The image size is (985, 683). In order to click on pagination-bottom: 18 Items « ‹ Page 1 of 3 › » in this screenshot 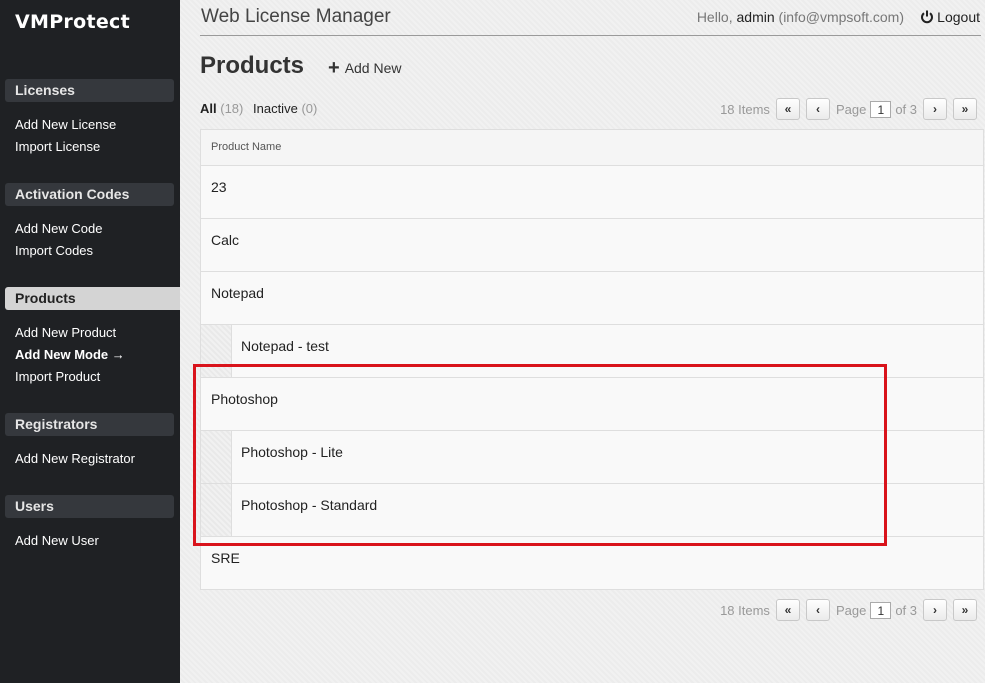, I will do `click(848, 610)`.